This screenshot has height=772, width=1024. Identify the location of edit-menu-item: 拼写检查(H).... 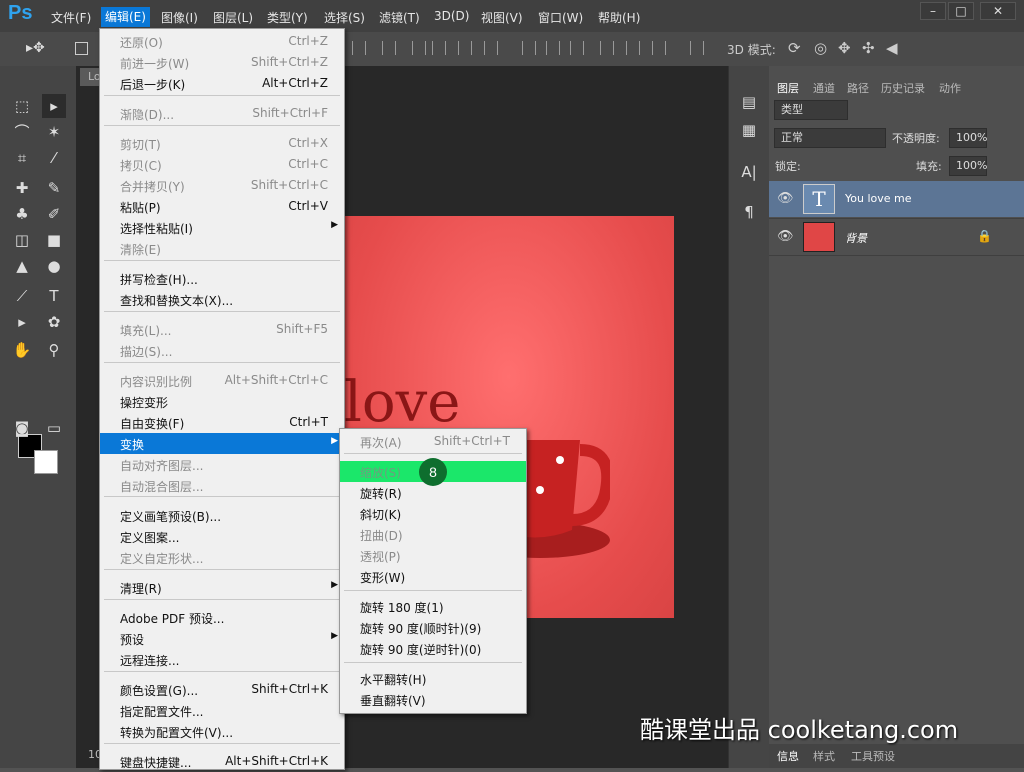
(222, 278).